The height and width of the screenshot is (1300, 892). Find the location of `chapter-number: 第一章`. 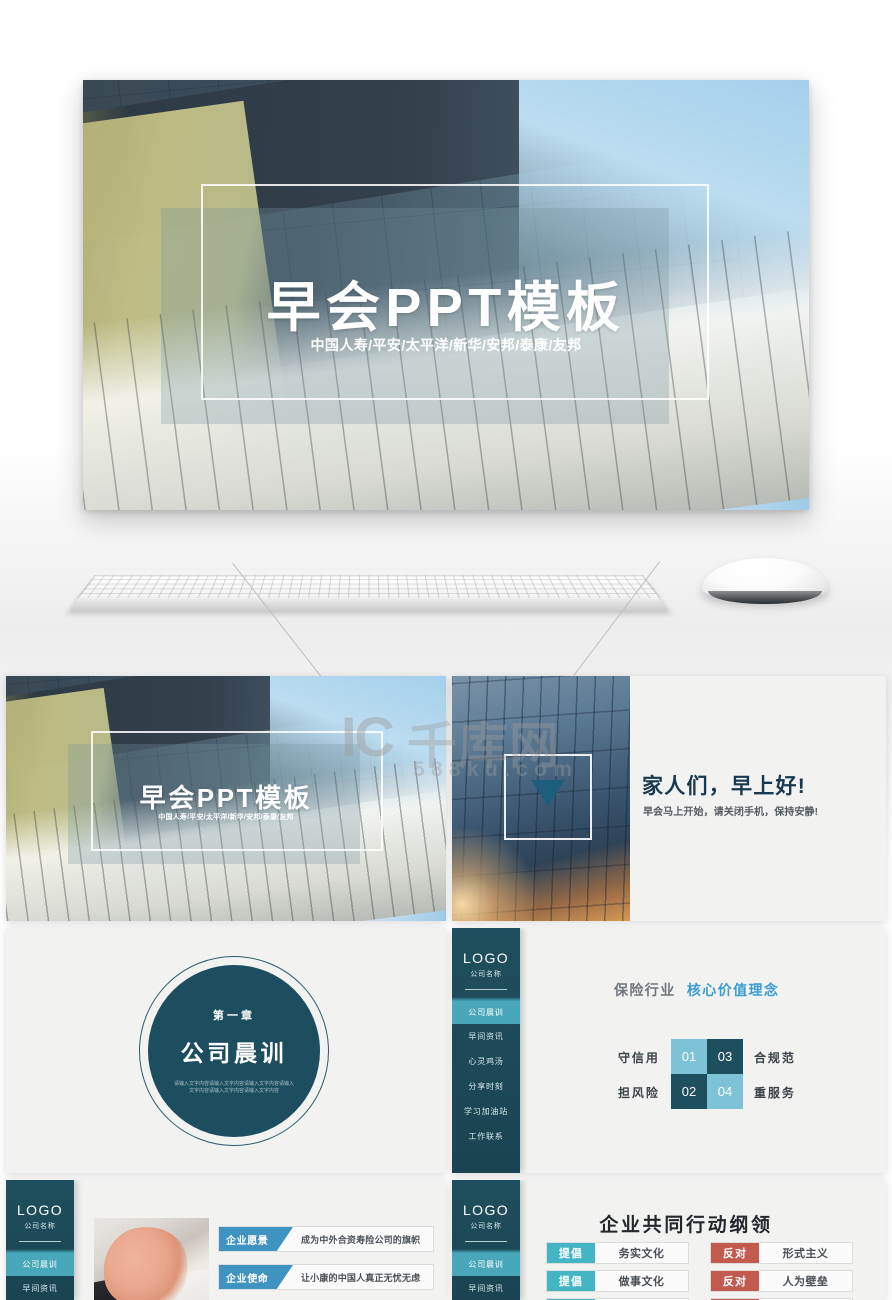

chapter-number: 第一章 is located at coordinates (234, 1015).